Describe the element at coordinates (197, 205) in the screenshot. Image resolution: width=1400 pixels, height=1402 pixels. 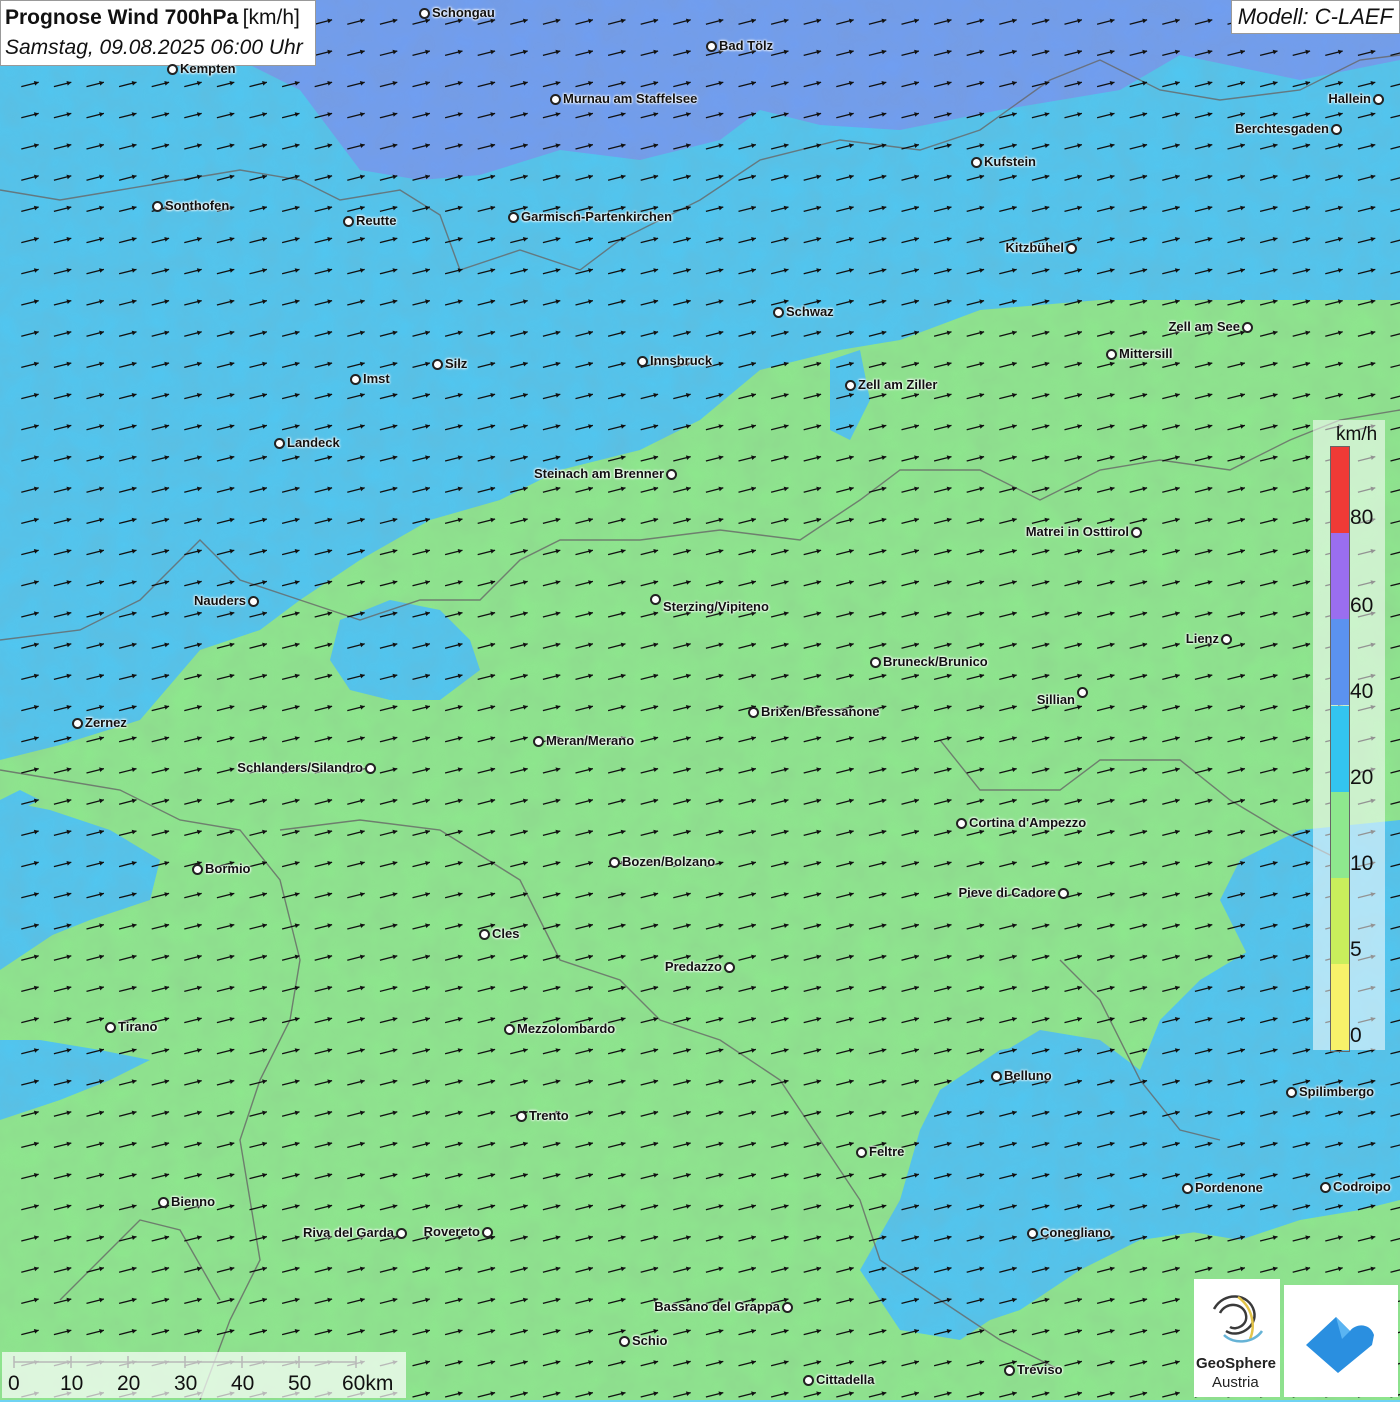
I see `city-label: Sonthofen` at that location.